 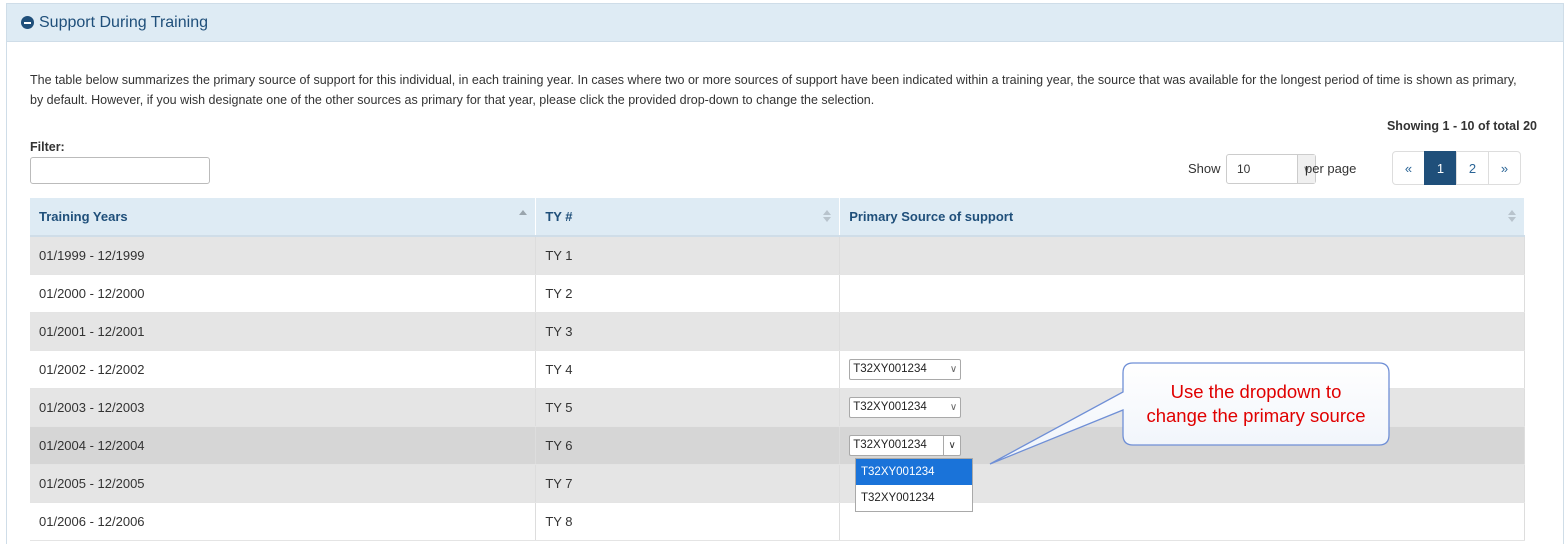 What do you see at coordinates (1256, 391) in the screenshot?
I see `callout-line-1: Use the dropdown to` at bounding box center [1256, 391].